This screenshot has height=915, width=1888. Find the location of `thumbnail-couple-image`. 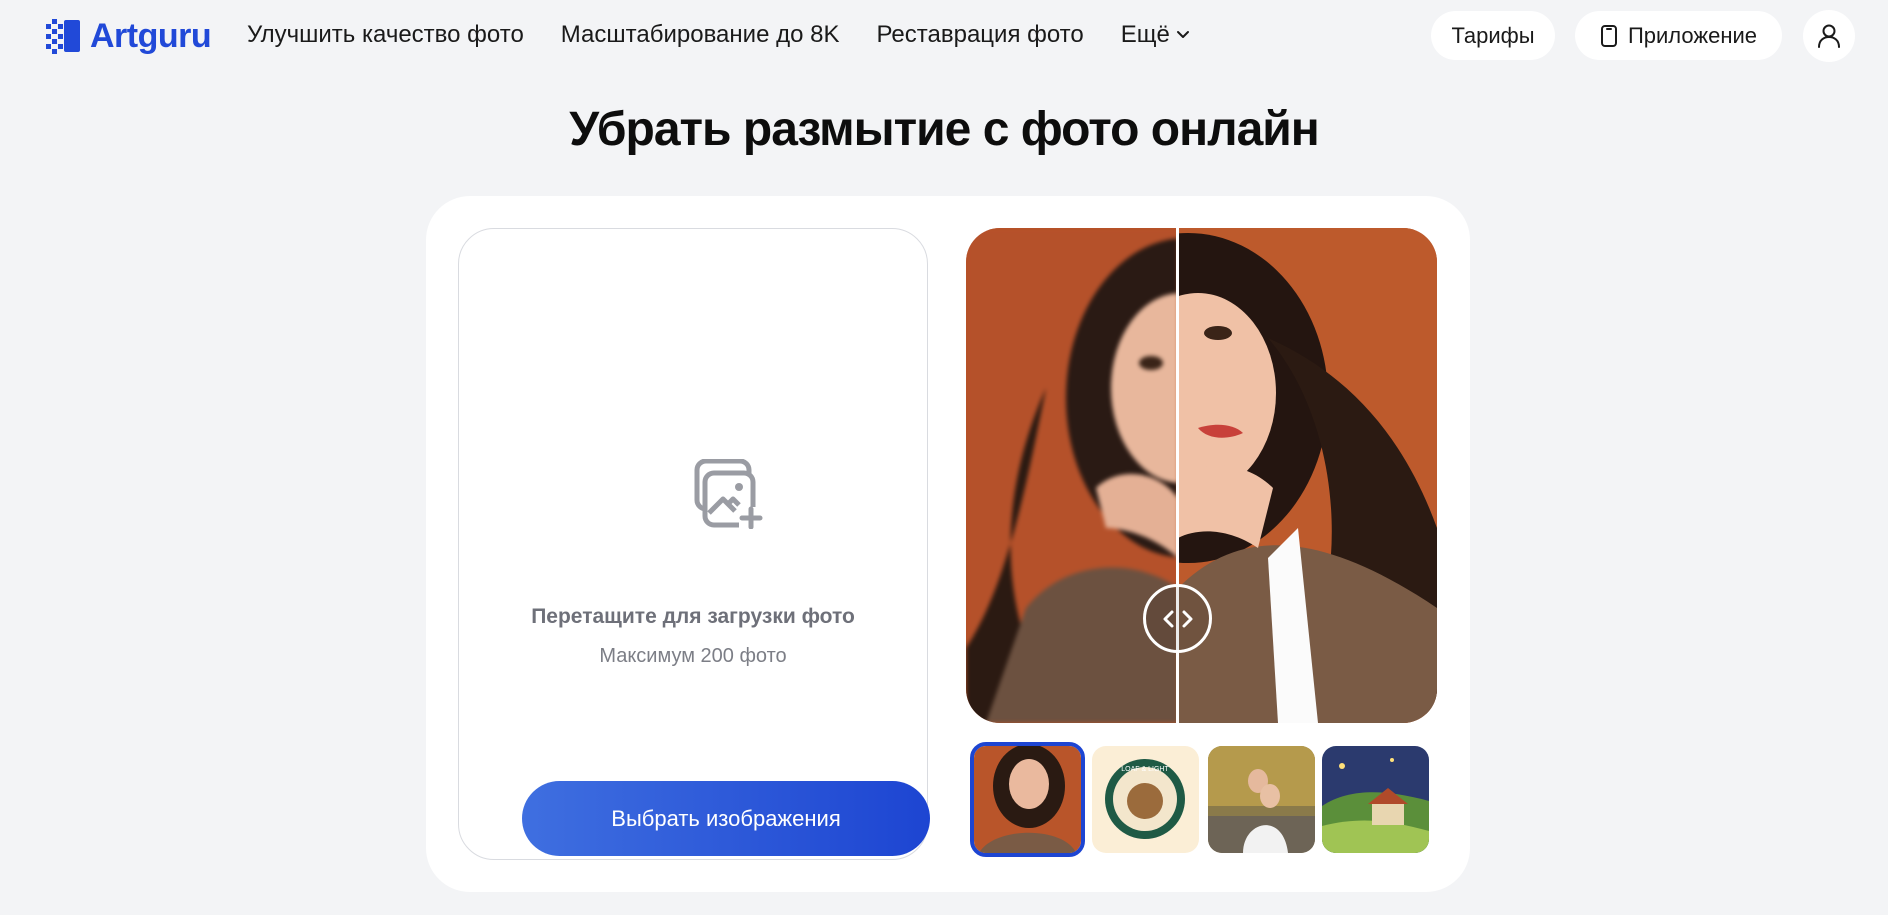

thumbnail-couple-image is located at coordinates (1261, 799).